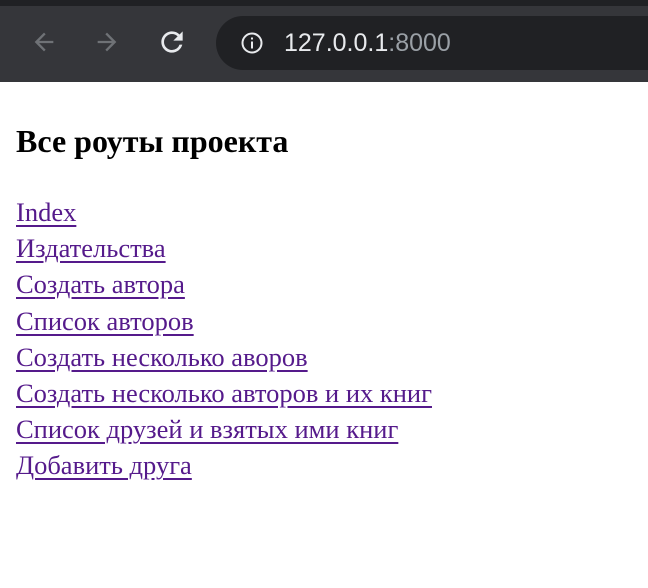  What do you see at coordinates (332, 359) in the screenshot?
I see `list-item: Создать несколько аворов` at bounding box center [332, 359].